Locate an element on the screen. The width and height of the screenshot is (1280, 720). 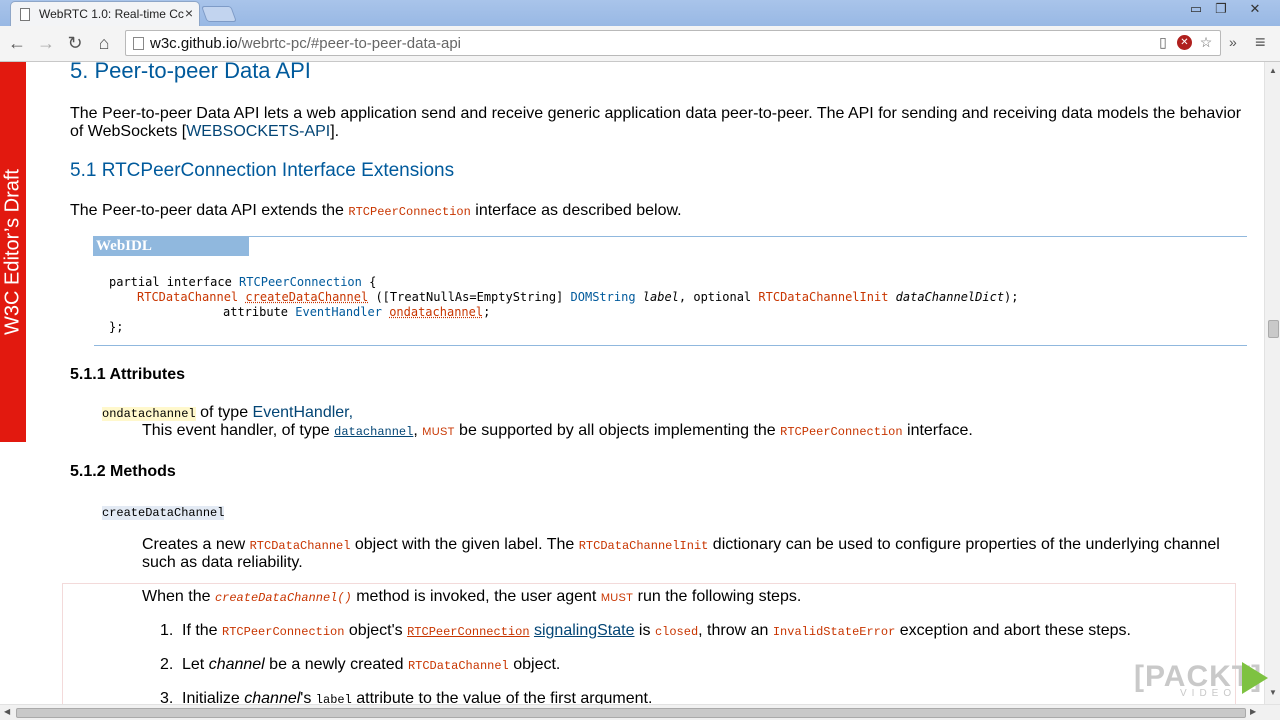
extensions-overflow-button: » is located at coordinates (1233, 42).